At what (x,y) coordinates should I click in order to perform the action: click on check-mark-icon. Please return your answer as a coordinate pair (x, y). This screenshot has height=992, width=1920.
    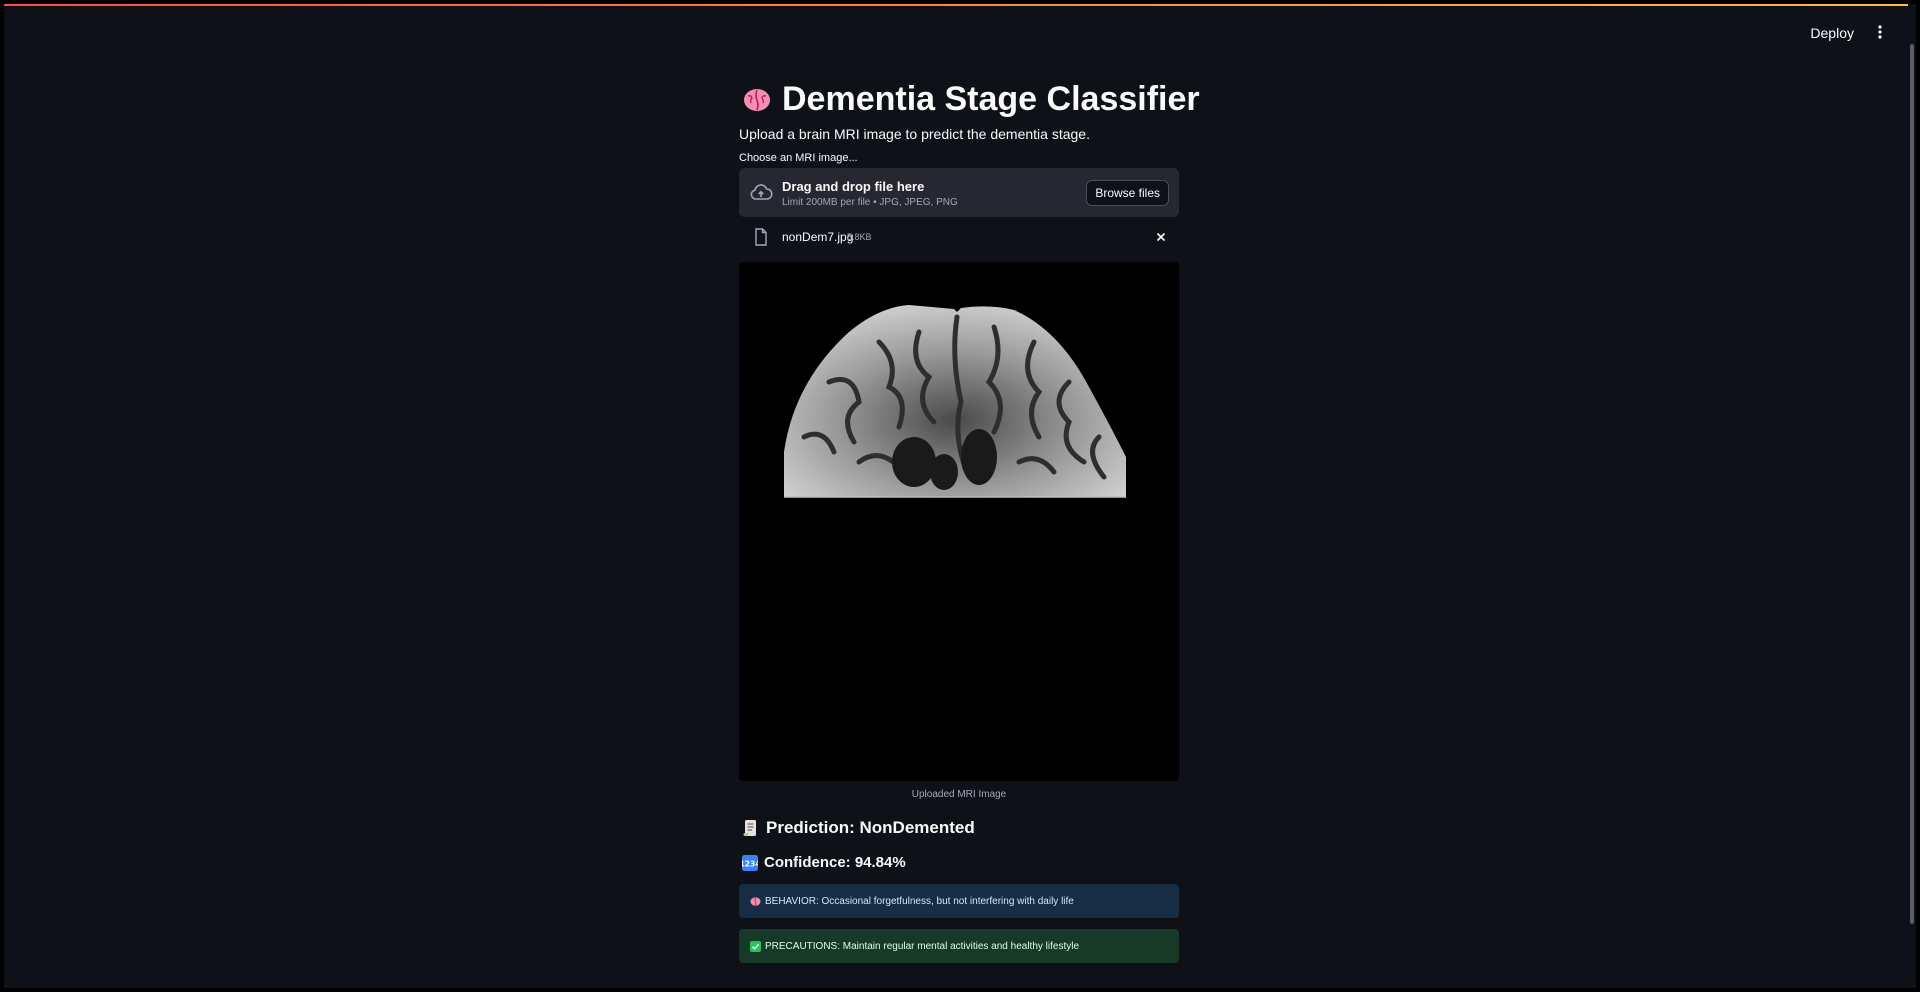
    Looking at the image, I should click on (755, 946).